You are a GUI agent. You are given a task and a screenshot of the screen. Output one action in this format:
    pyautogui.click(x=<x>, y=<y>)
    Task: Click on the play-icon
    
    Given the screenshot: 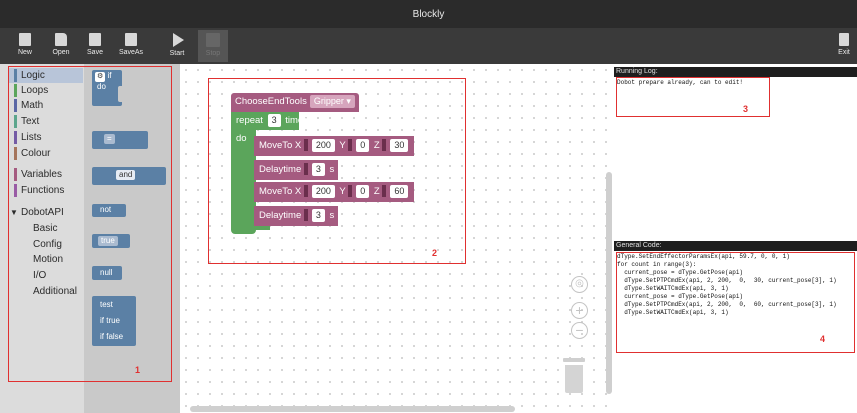 What is the action you would take?
    pyautogui.click(x=178, y=40)
    